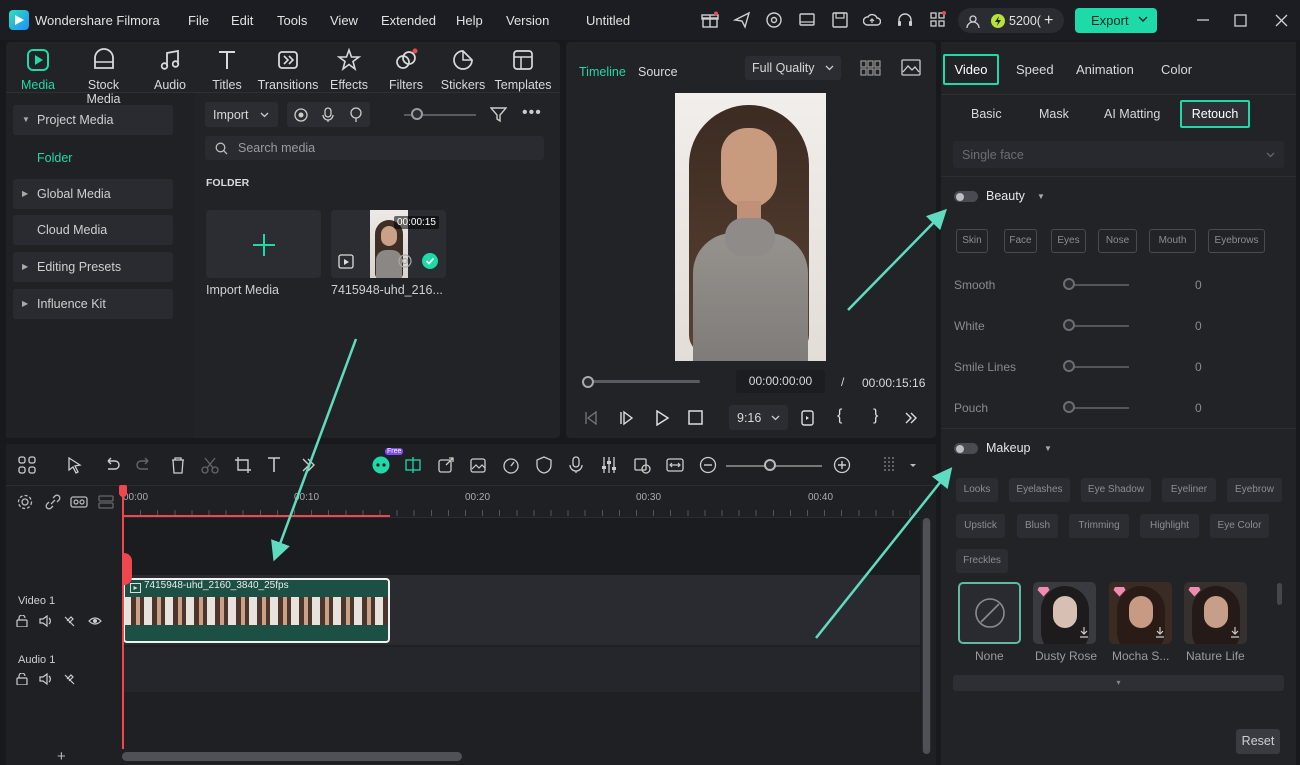 The width and height of the screenshot is (1300, 765). I want to click on smile-lines-slider, so click(1069, 366).